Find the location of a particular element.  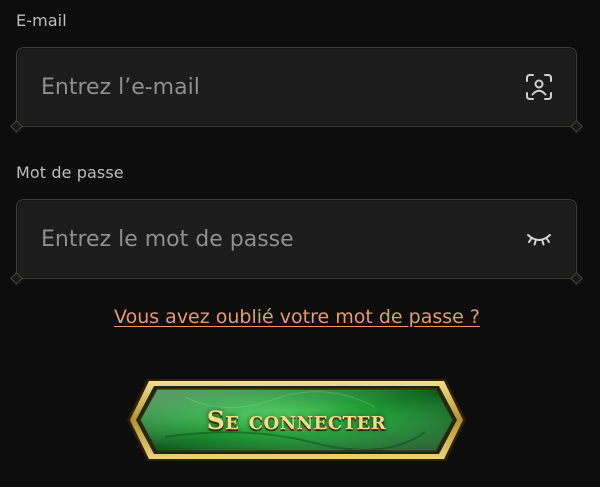

password-input is located at coordinates (276, 239).